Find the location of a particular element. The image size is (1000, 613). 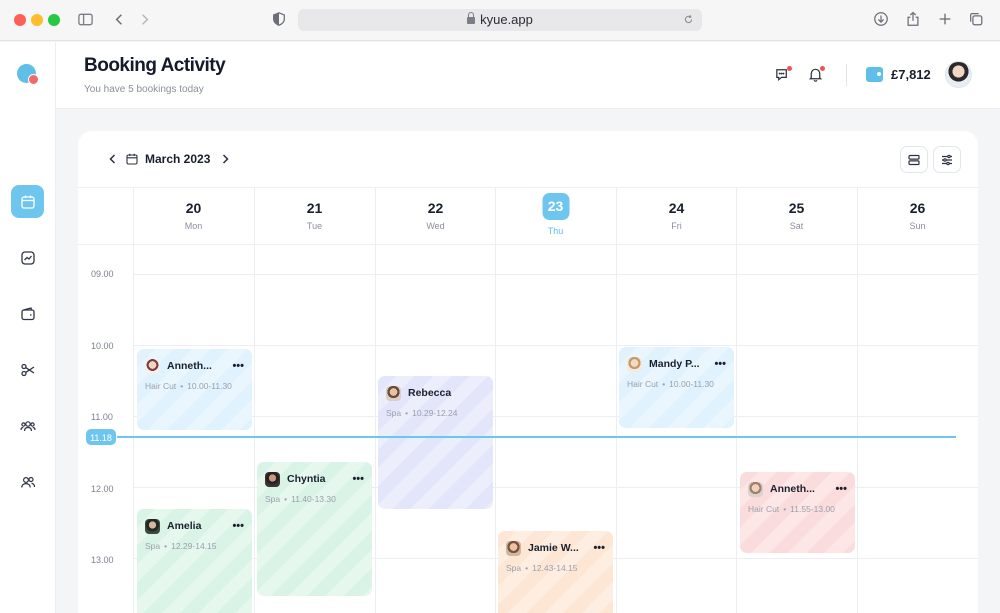

sidebar-toggle-icon is located at coordinates (85, 20).